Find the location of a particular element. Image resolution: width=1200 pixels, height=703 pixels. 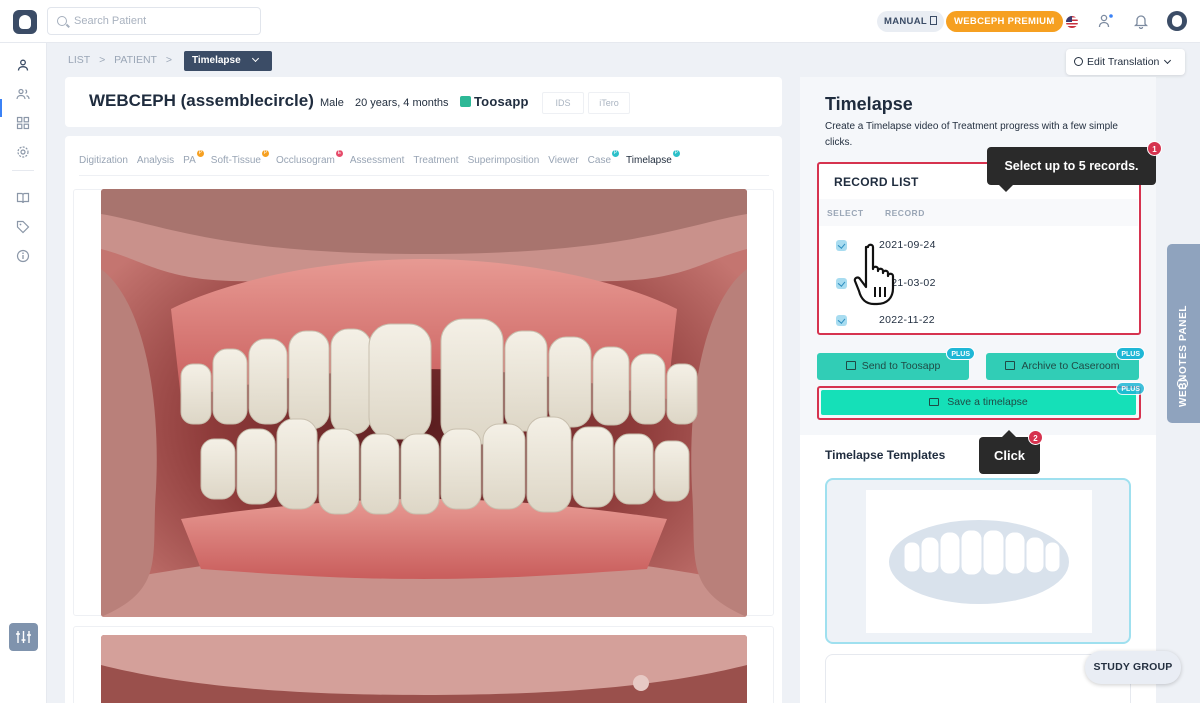

webnotes-panel-toggle: WEBNOTES PANEL is located at coordinates (1183, 333).